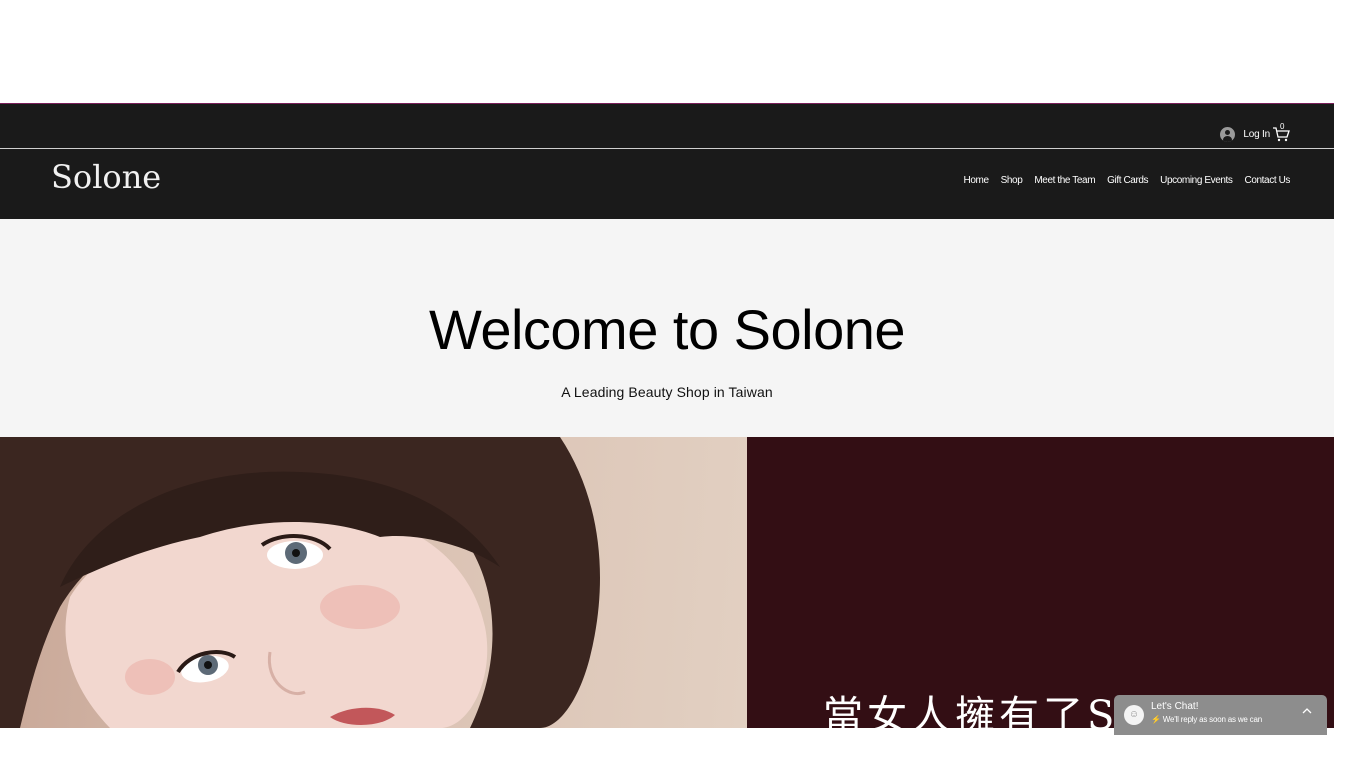 This screenshot has height=762, width=1352. I want to click on avatar-icon, so click(1228, 134).